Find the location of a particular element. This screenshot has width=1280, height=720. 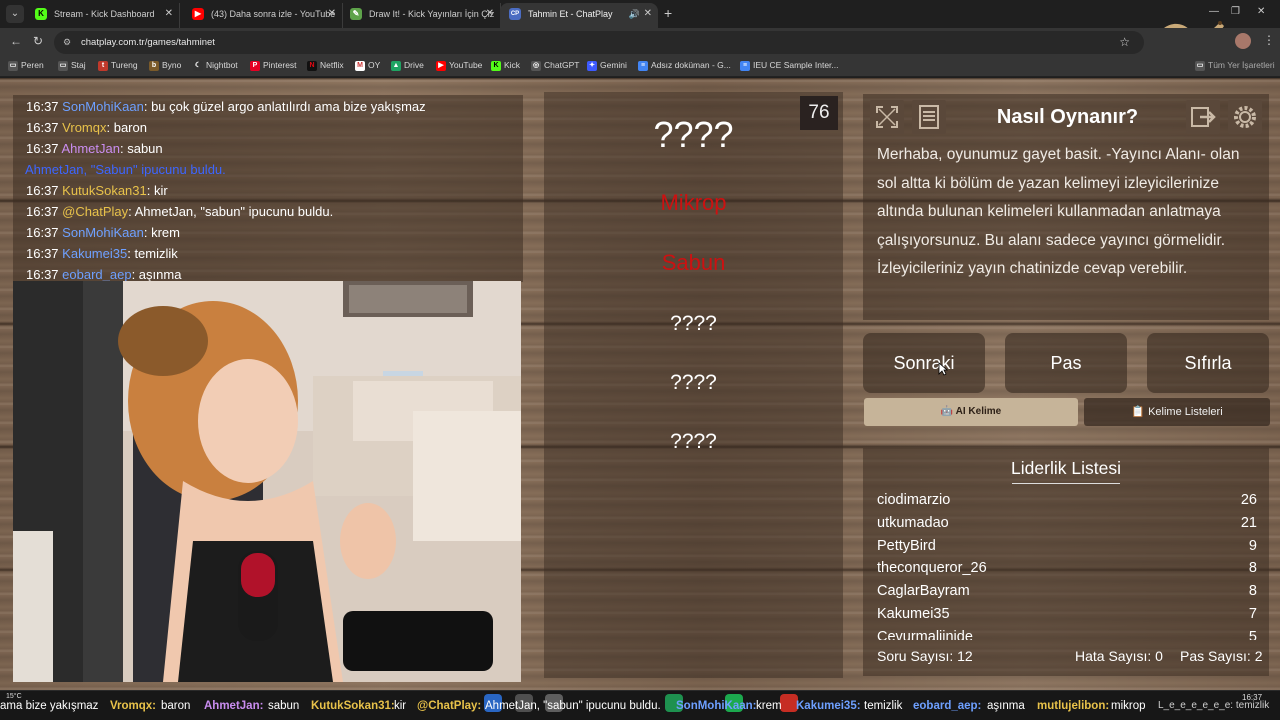

bookmark-oy: M OY is located at coordinates (367, 65).